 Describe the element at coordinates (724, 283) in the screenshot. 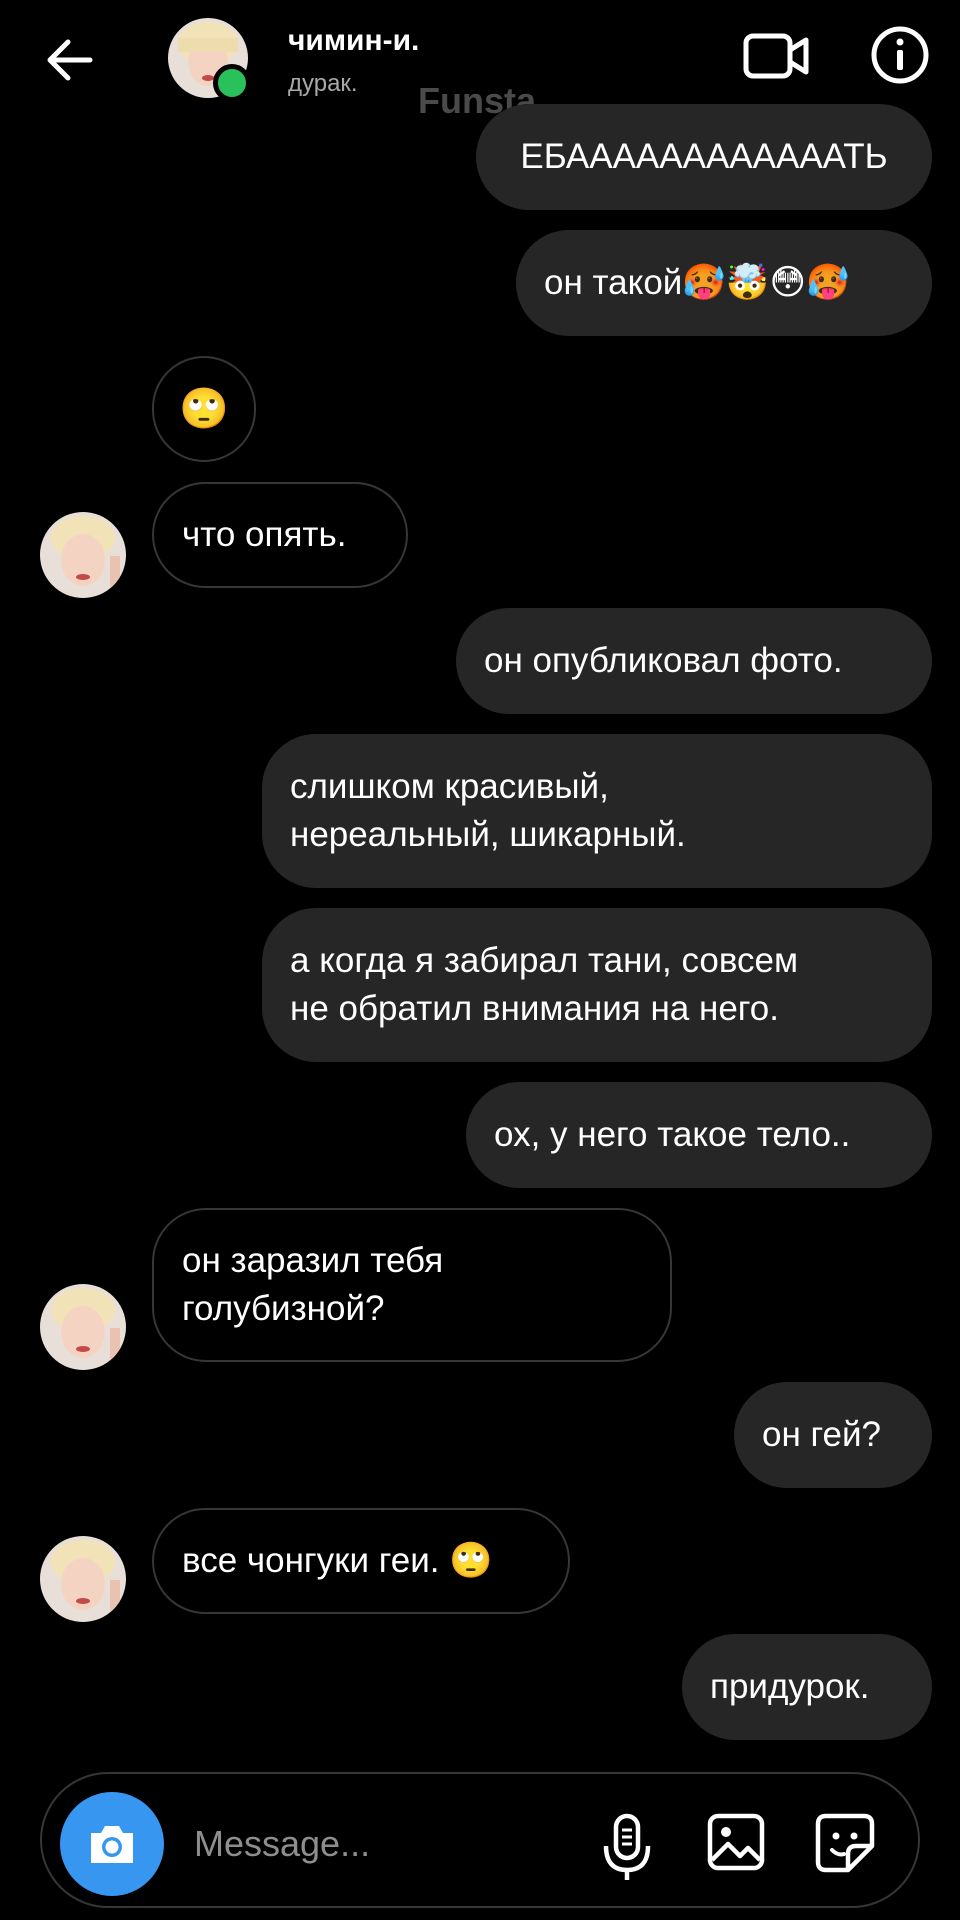

I see `message-bubble-outgoing: он такой🥵🤯😳🥵` at that location.